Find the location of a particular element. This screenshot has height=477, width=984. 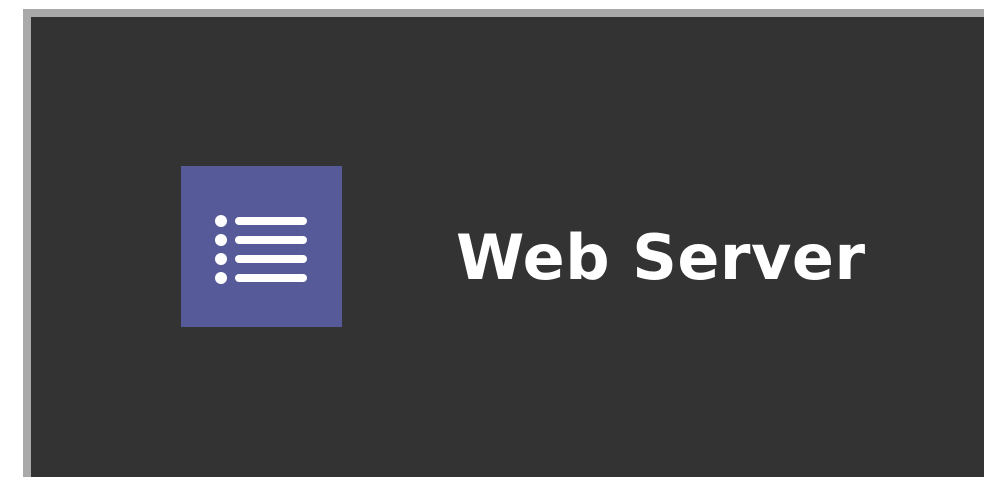

list-icon is located at coordinates (261, 246).